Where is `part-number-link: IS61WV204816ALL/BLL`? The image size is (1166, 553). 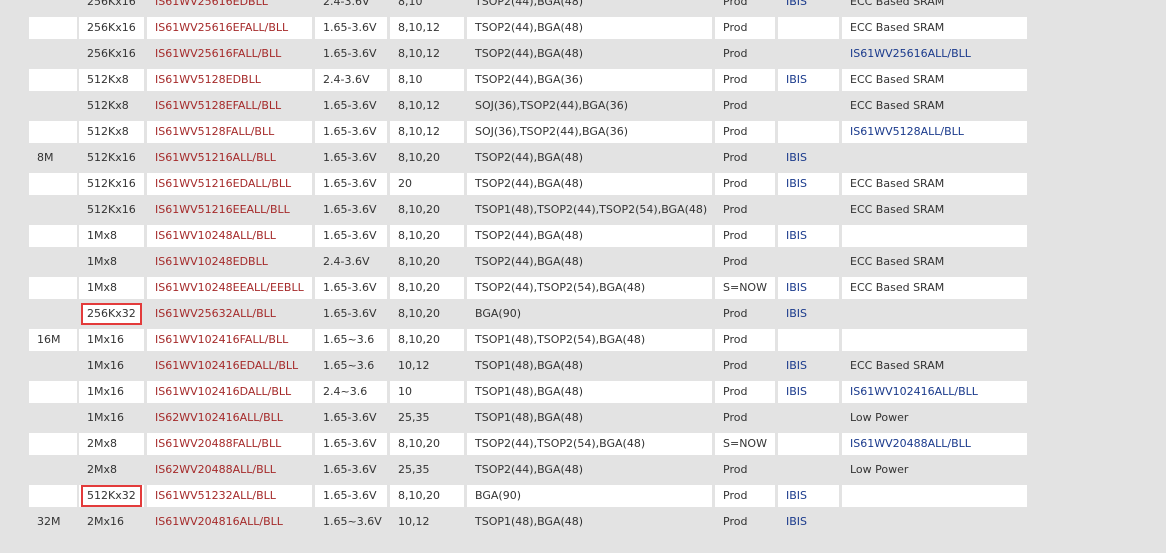 part-number-link: IS61WV204816ALL/BLL is located at coordinates (229, 522).